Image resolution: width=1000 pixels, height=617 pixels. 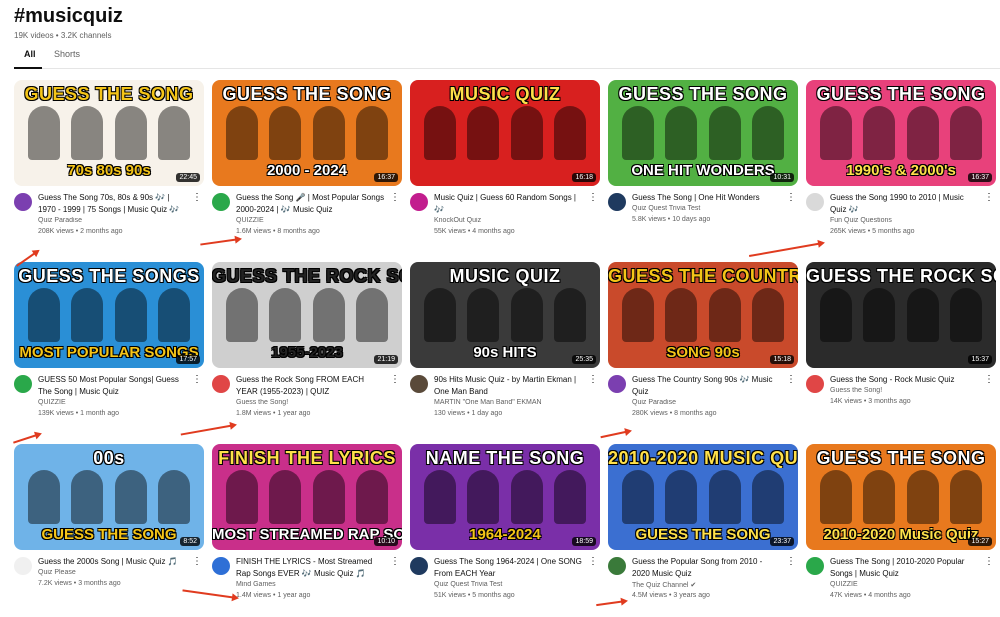 What do you see at coordinates (782, 177) in the screenshot?
I see `duration-badge: 10:31` at bounding box center [782, 177].